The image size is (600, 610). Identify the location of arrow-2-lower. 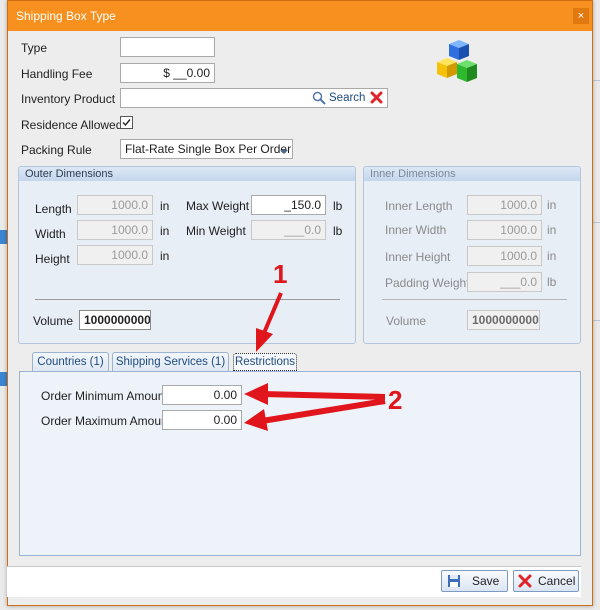
(323, 411).